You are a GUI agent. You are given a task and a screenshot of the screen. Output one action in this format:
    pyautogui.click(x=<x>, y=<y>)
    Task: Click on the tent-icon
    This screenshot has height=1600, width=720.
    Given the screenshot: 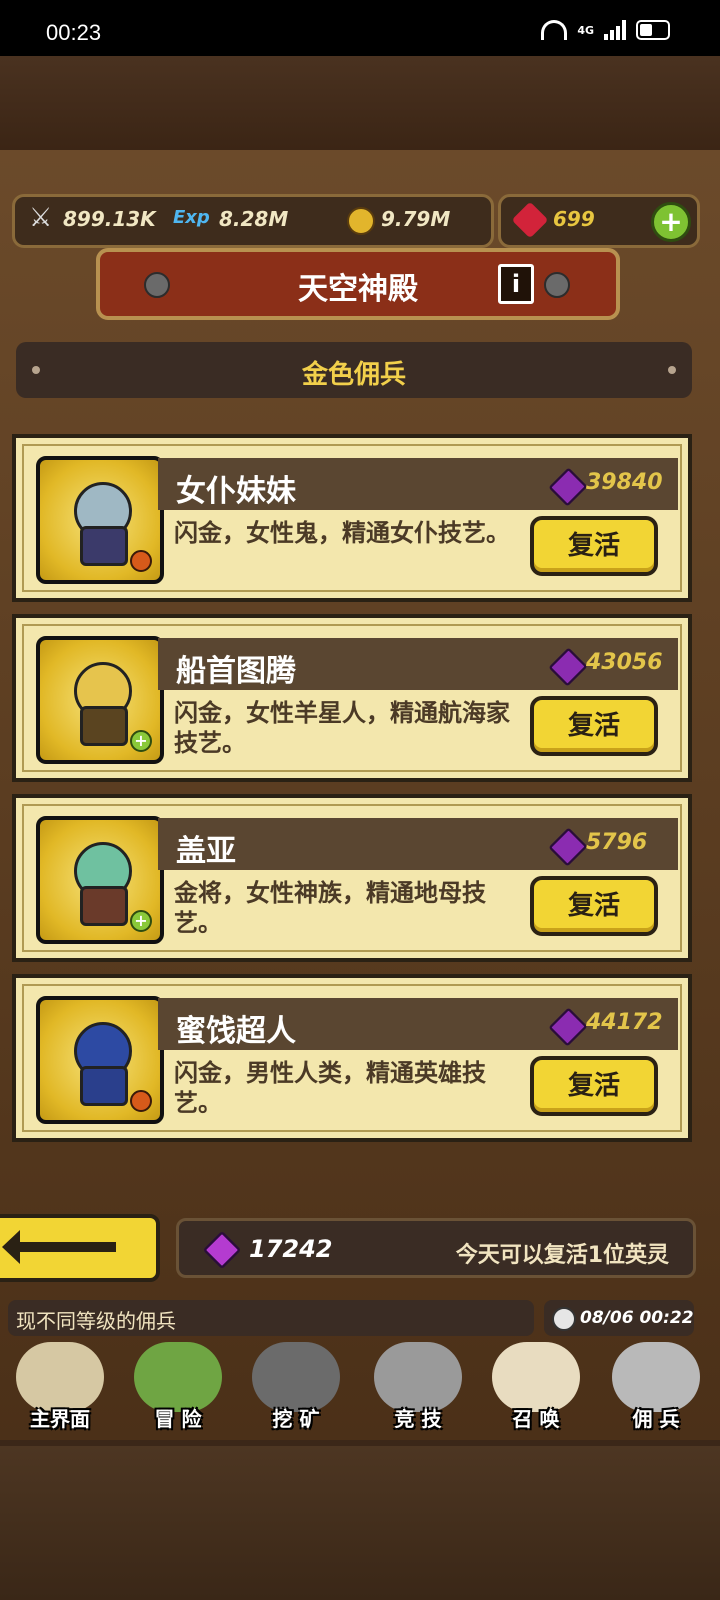 What is the action you would take?
    pyautogui.click(x=656, y=1377)
    